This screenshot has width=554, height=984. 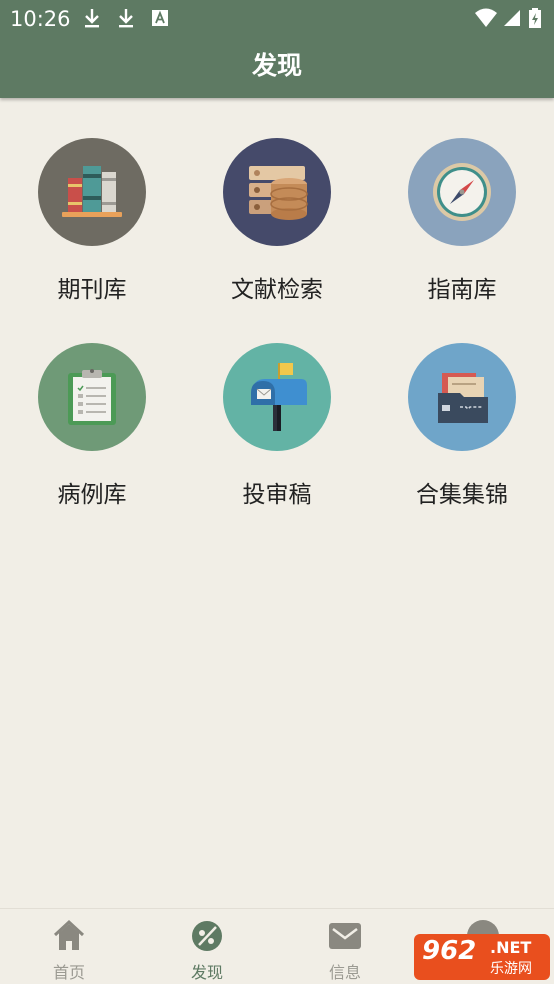 I want to click on status-bar: 10:26, so click(x=277, y=19).